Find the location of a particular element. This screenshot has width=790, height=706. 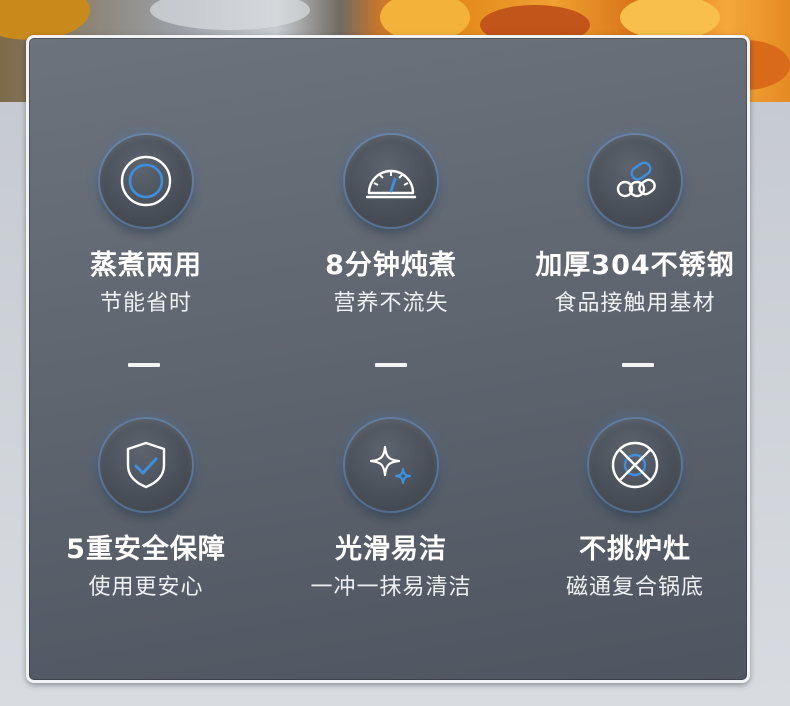

sparkle-icon is located at coordinates (390, 465).